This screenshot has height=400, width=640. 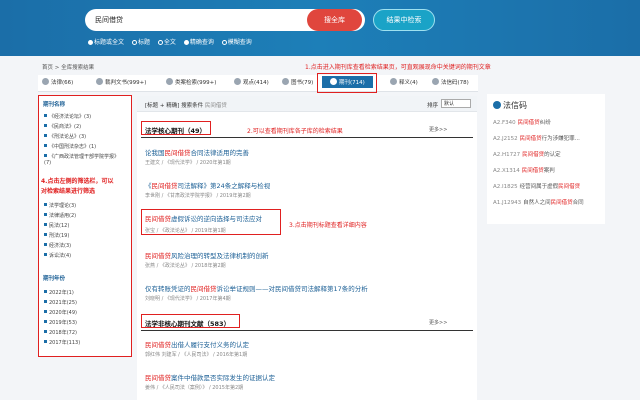 What do you see at coordinates (85, 226) in the screenshot?
I see `highlight-box-sidebar` at bounding box center [85, 226].